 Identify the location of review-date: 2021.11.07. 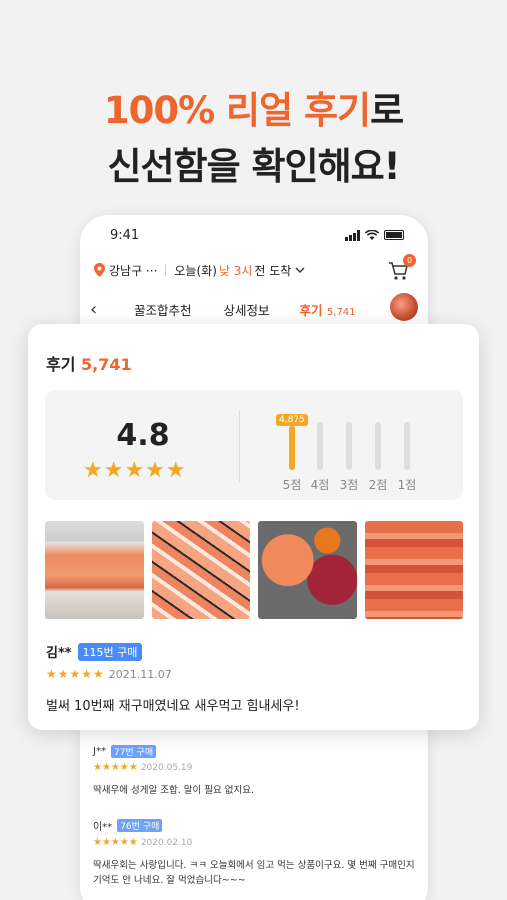
(140, 674).